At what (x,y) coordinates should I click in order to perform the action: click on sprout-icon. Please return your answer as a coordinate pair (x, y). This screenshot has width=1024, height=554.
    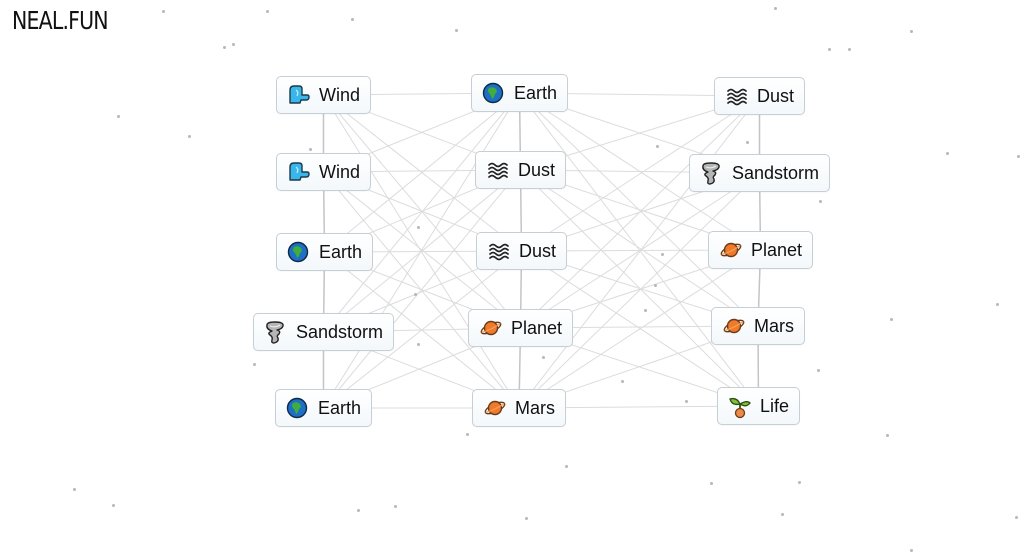
    Looking at the image, I should click on (740, 407).